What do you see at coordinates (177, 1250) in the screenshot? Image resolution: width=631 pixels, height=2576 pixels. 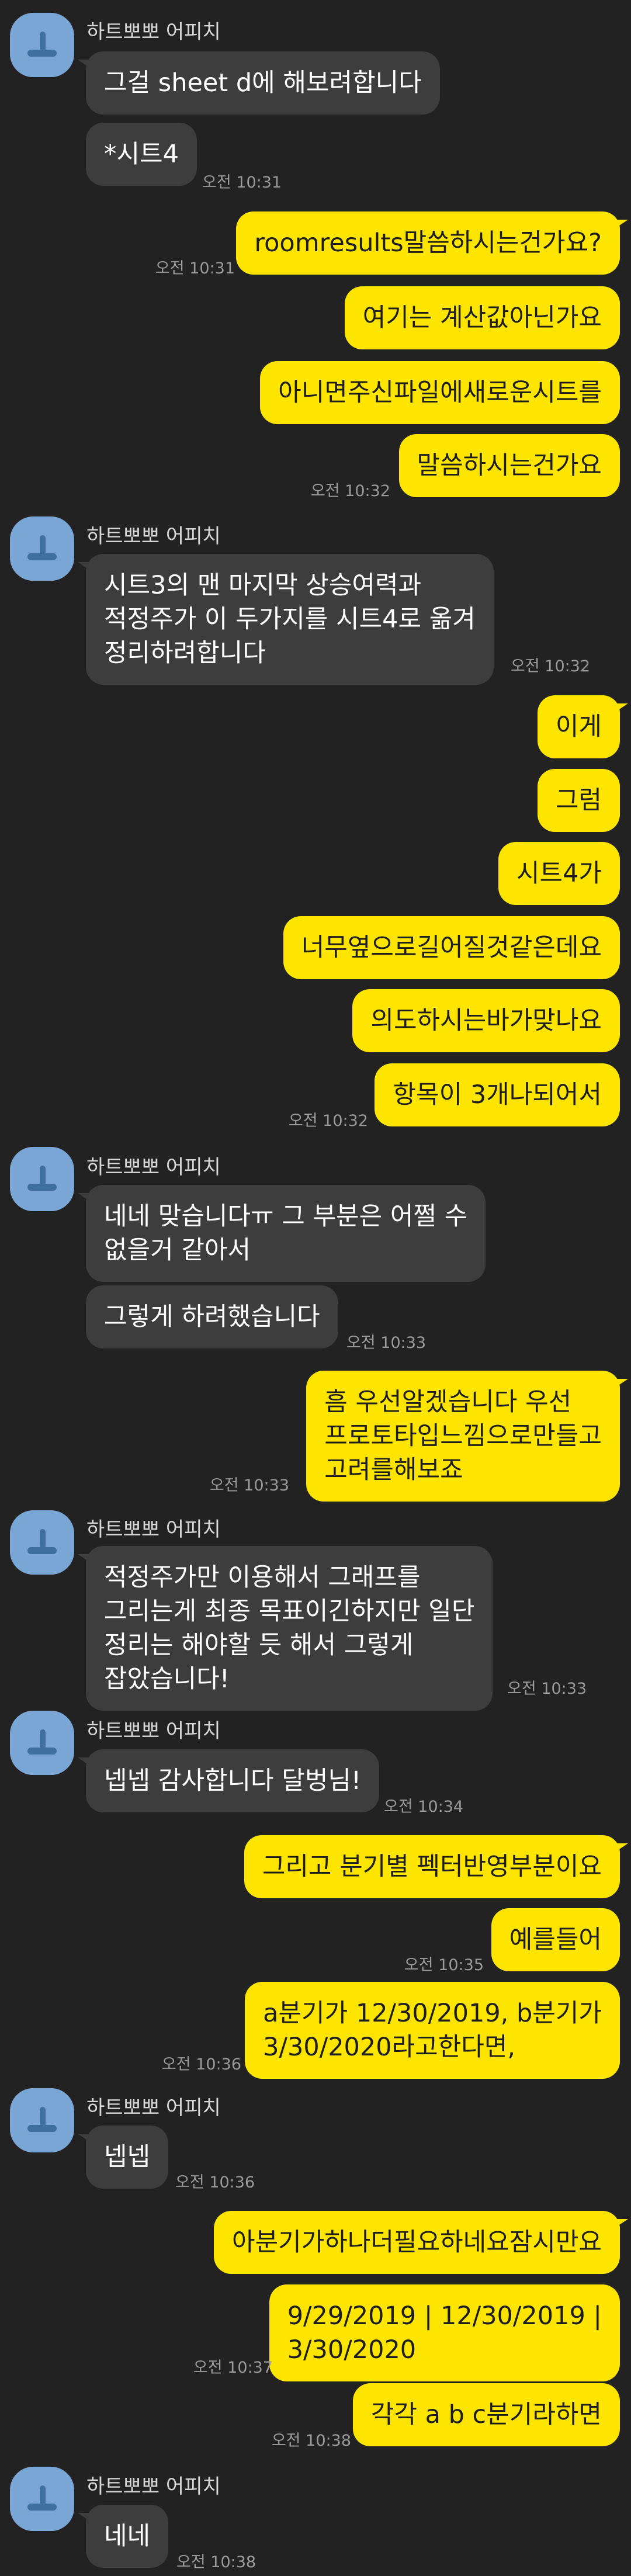 I see `message-line: 없을거 같아서` at bounding box center [177, 1250].